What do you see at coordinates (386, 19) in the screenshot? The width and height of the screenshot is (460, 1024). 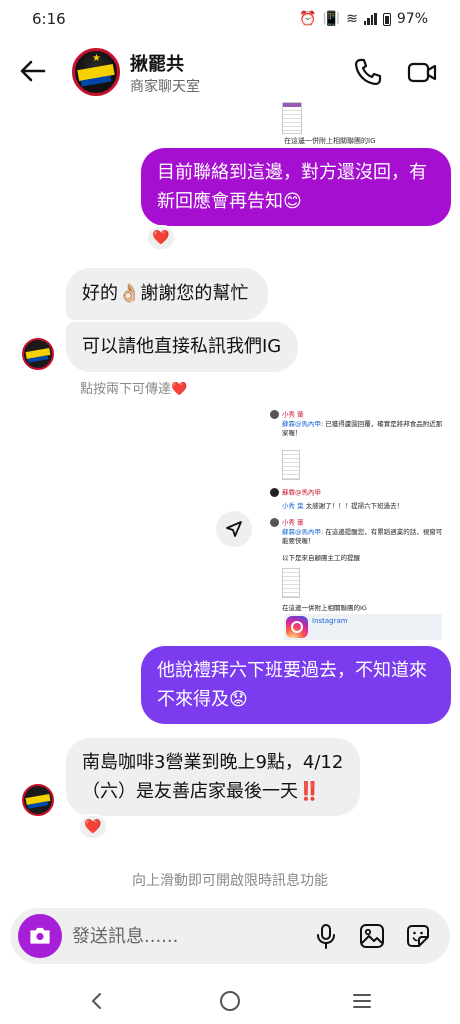 I see `battery-icon` at bounding box center [386, 19].